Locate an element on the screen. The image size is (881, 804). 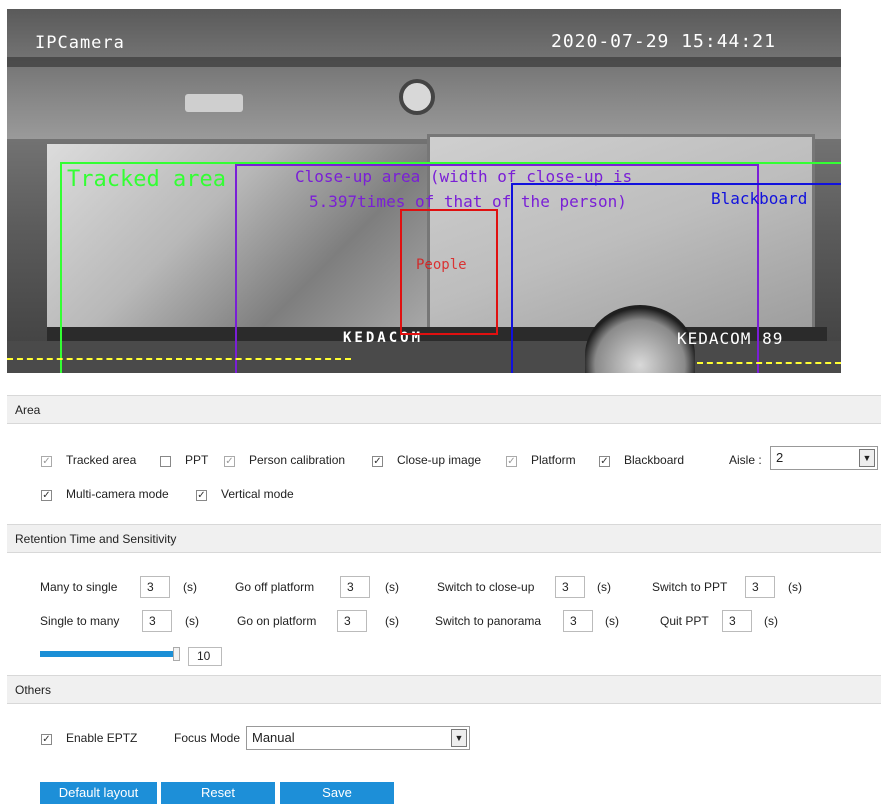
switch-to-ppt-input: 3 is located at coordinates (760, 587).